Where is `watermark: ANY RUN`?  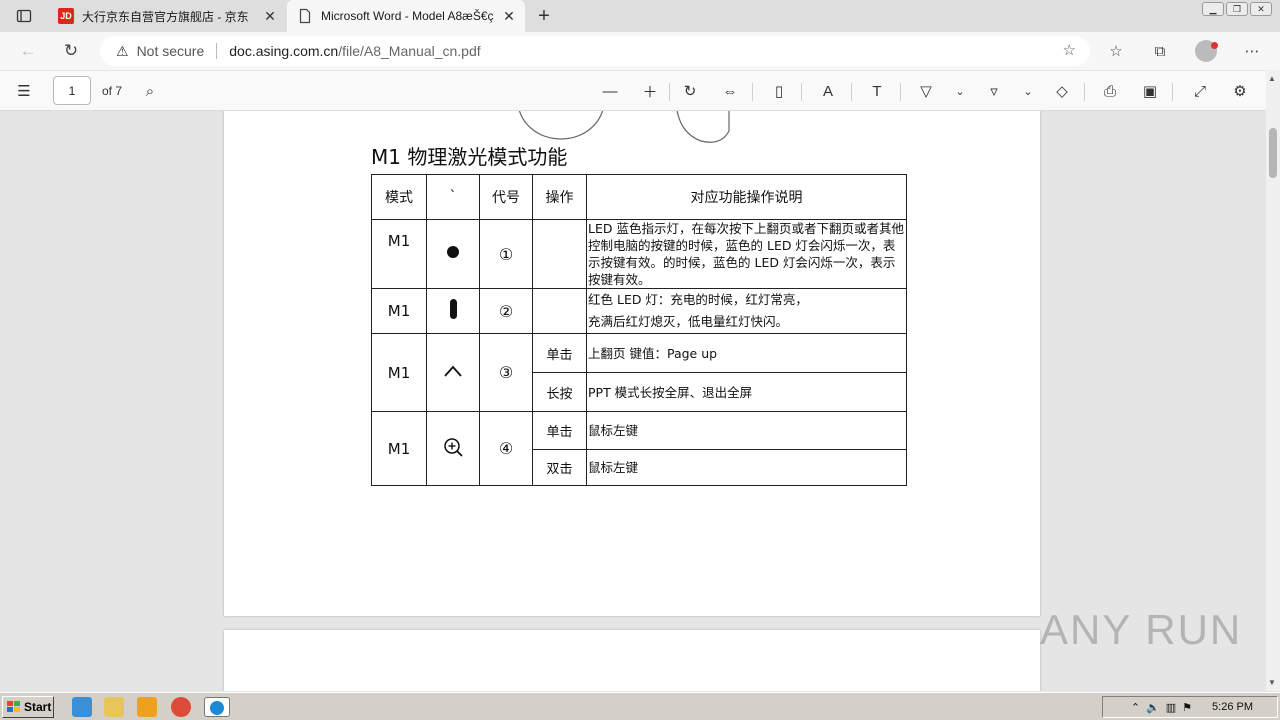 watermark: ANY RUN is located at coordinates (1141, 629).